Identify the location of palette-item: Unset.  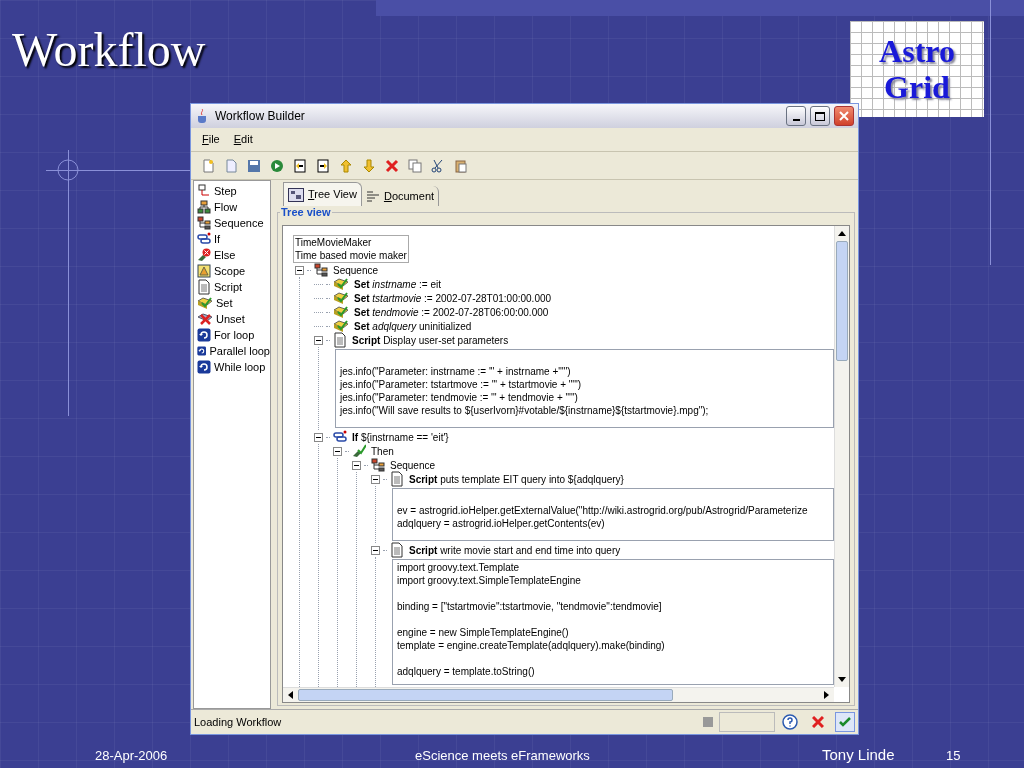
(230, 319).